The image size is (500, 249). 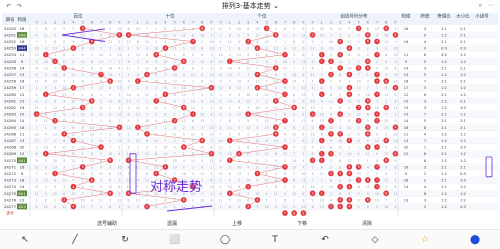 What do you see at coordinates (75, 240) in the screenshot?
I see `line-icon: ╱` at bounding box center [75, 240].